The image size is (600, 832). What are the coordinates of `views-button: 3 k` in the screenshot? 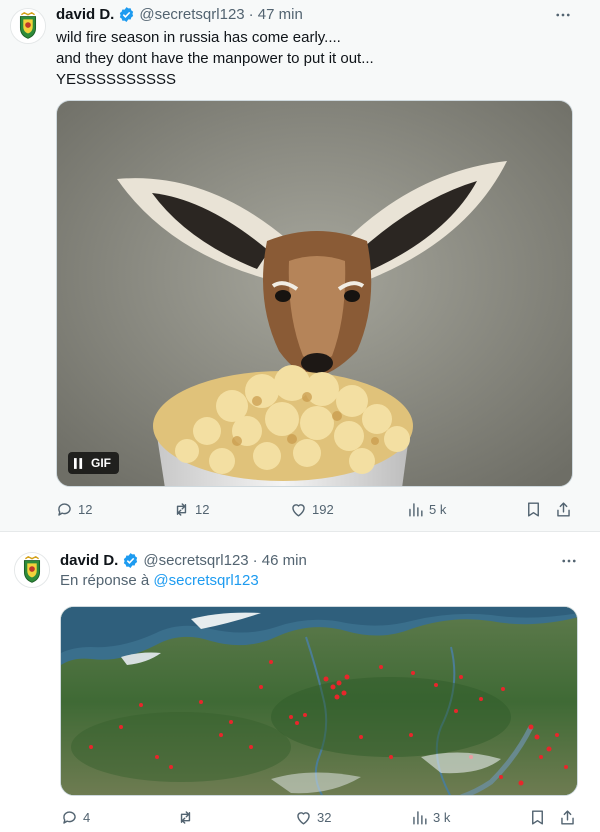 It's located at (430, 817).